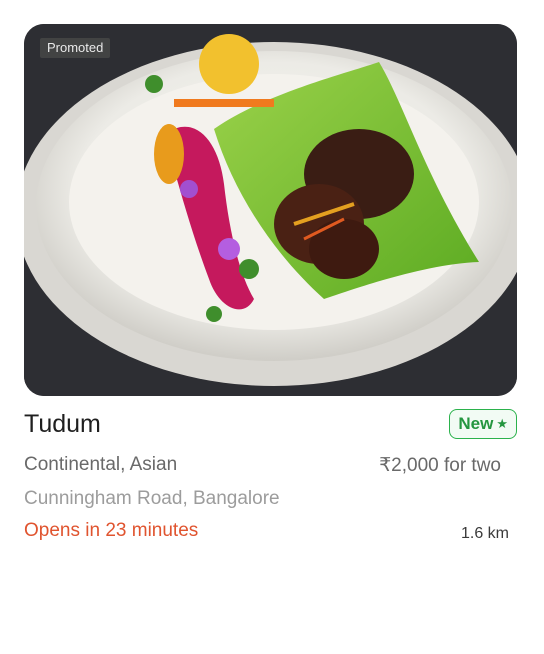 The height and width of the screenshot is (654, 544). I want to click on price-for-two: ₹2,000 for two, so click(440, 465).